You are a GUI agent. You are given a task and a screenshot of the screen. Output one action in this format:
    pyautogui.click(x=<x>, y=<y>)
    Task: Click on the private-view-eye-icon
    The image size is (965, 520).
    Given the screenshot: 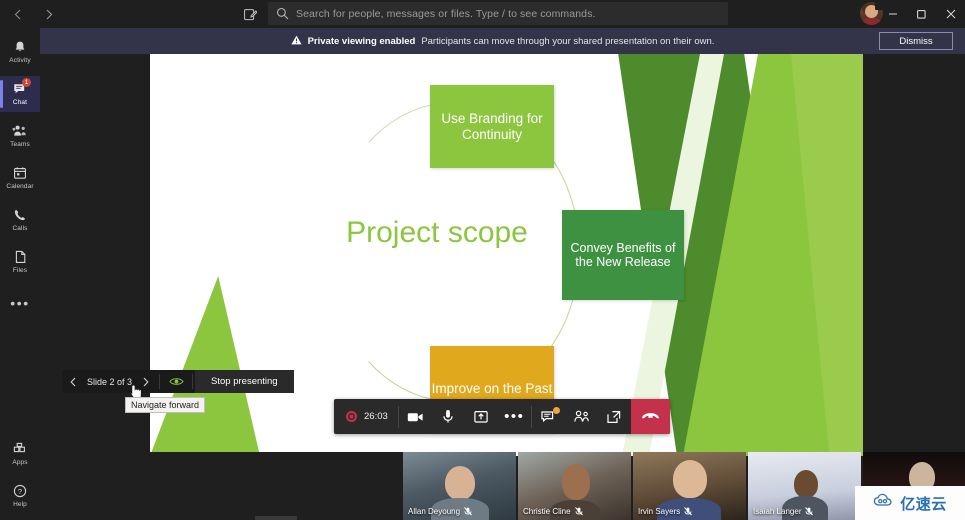 What is the action you would take?
    pyautogui.click(x=176, y=381)
    